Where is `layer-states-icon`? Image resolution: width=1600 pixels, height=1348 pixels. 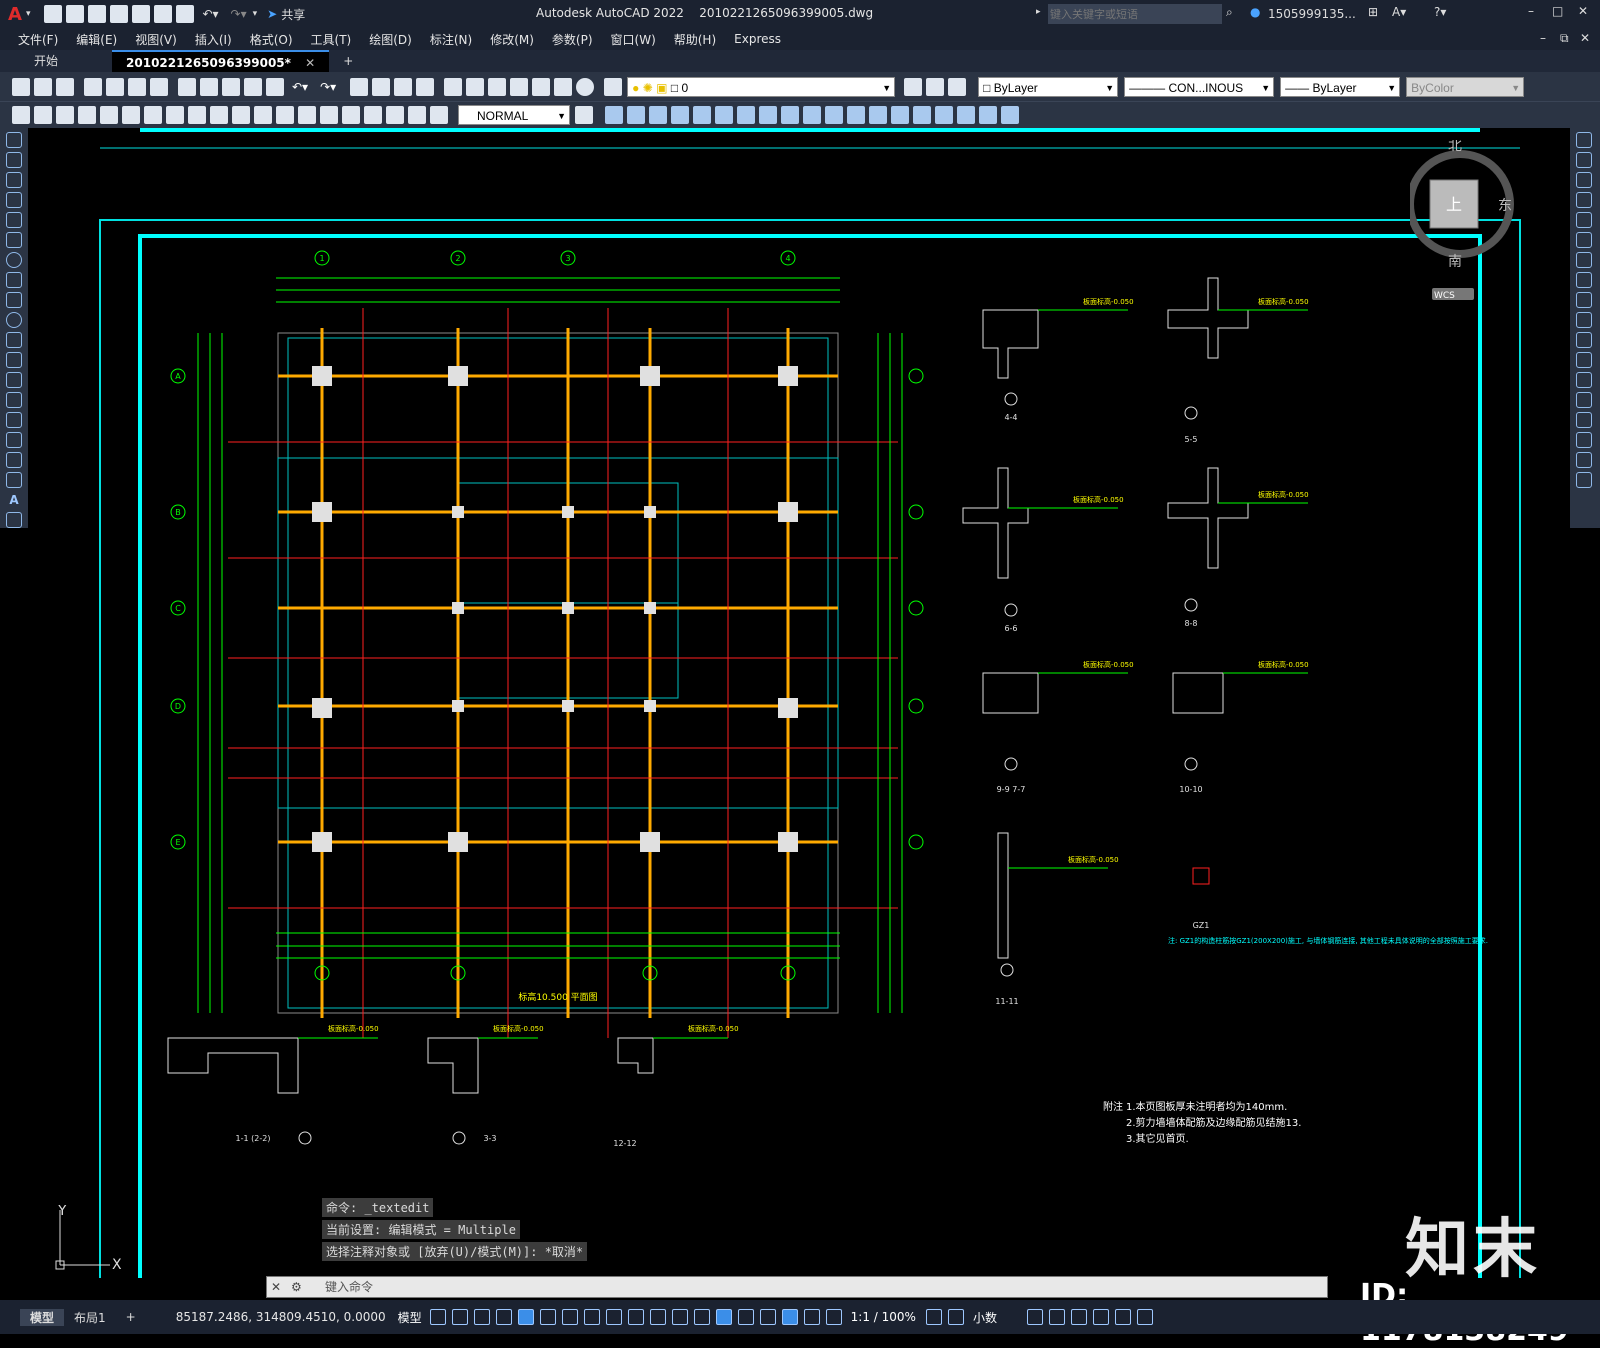
layer-states-icon is located at coordinates (957, 86).